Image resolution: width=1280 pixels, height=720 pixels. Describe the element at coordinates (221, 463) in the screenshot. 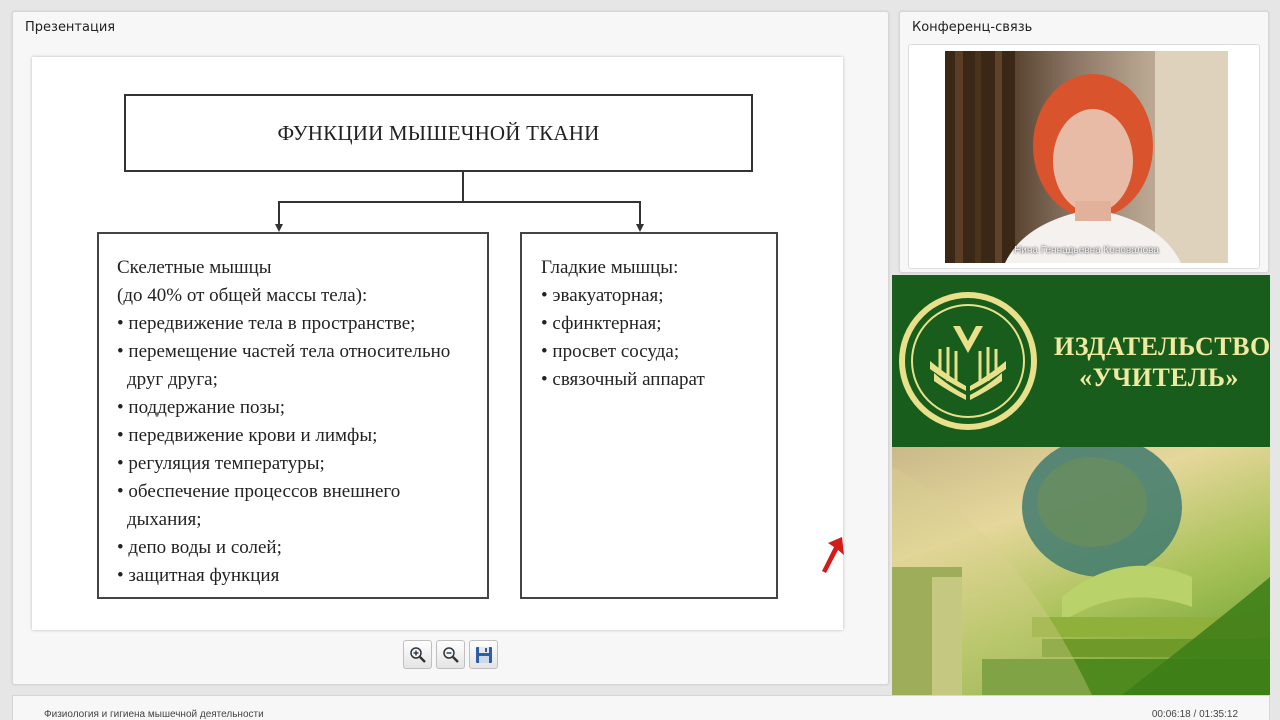

I see `function-list-item: • регуляция температуры;` at that location.